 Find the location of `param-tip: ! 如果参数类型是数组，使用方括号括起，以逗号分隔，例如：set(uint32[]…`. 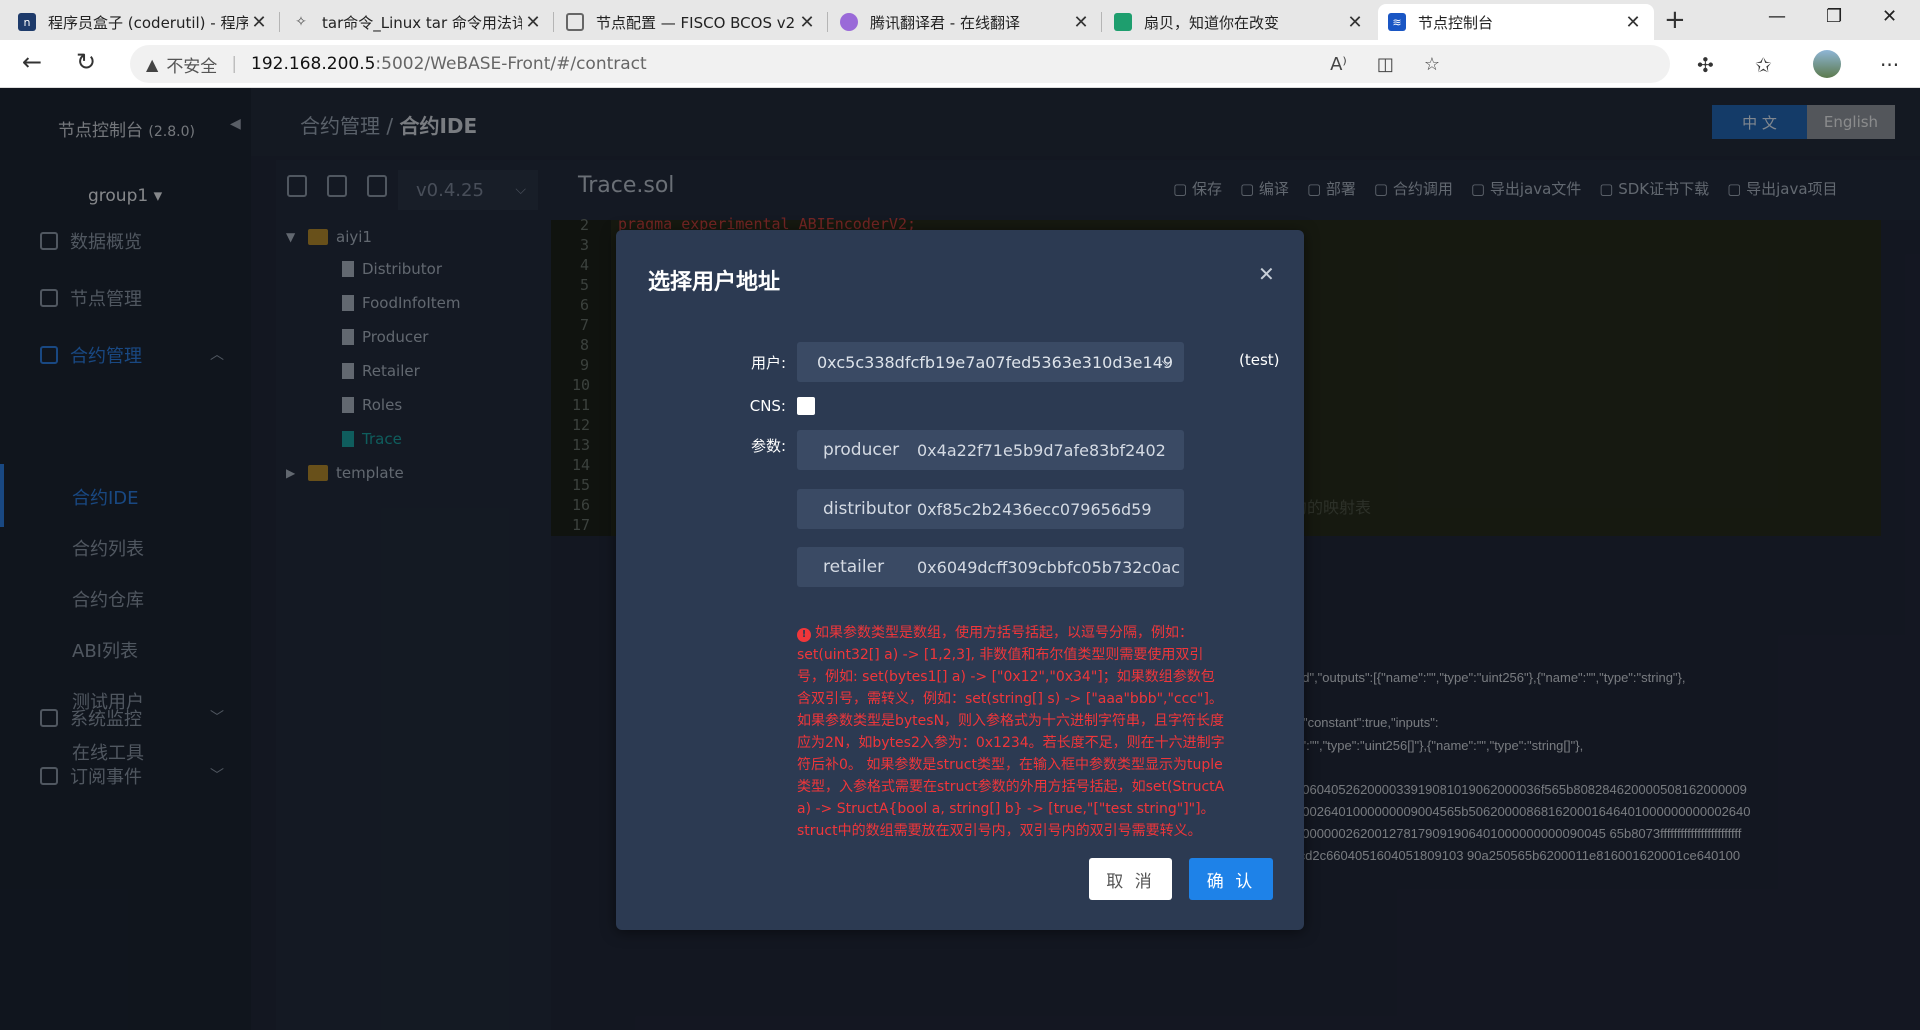

param-tip: ! 如果参数类型是数组，使用方括号括起，以逗号分隔，例如：set(uint32[]… is located at coordinates (1011, 732).